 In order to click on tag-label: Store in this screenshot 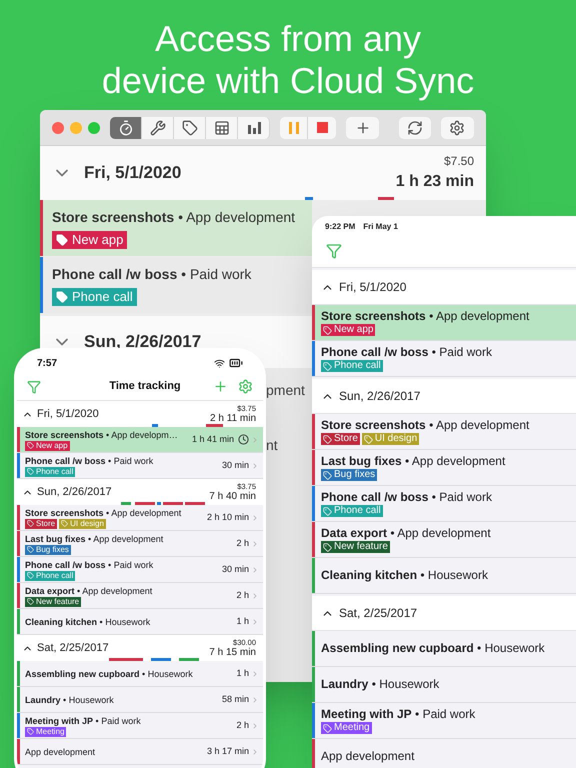, I will do `click(340, 439)`.